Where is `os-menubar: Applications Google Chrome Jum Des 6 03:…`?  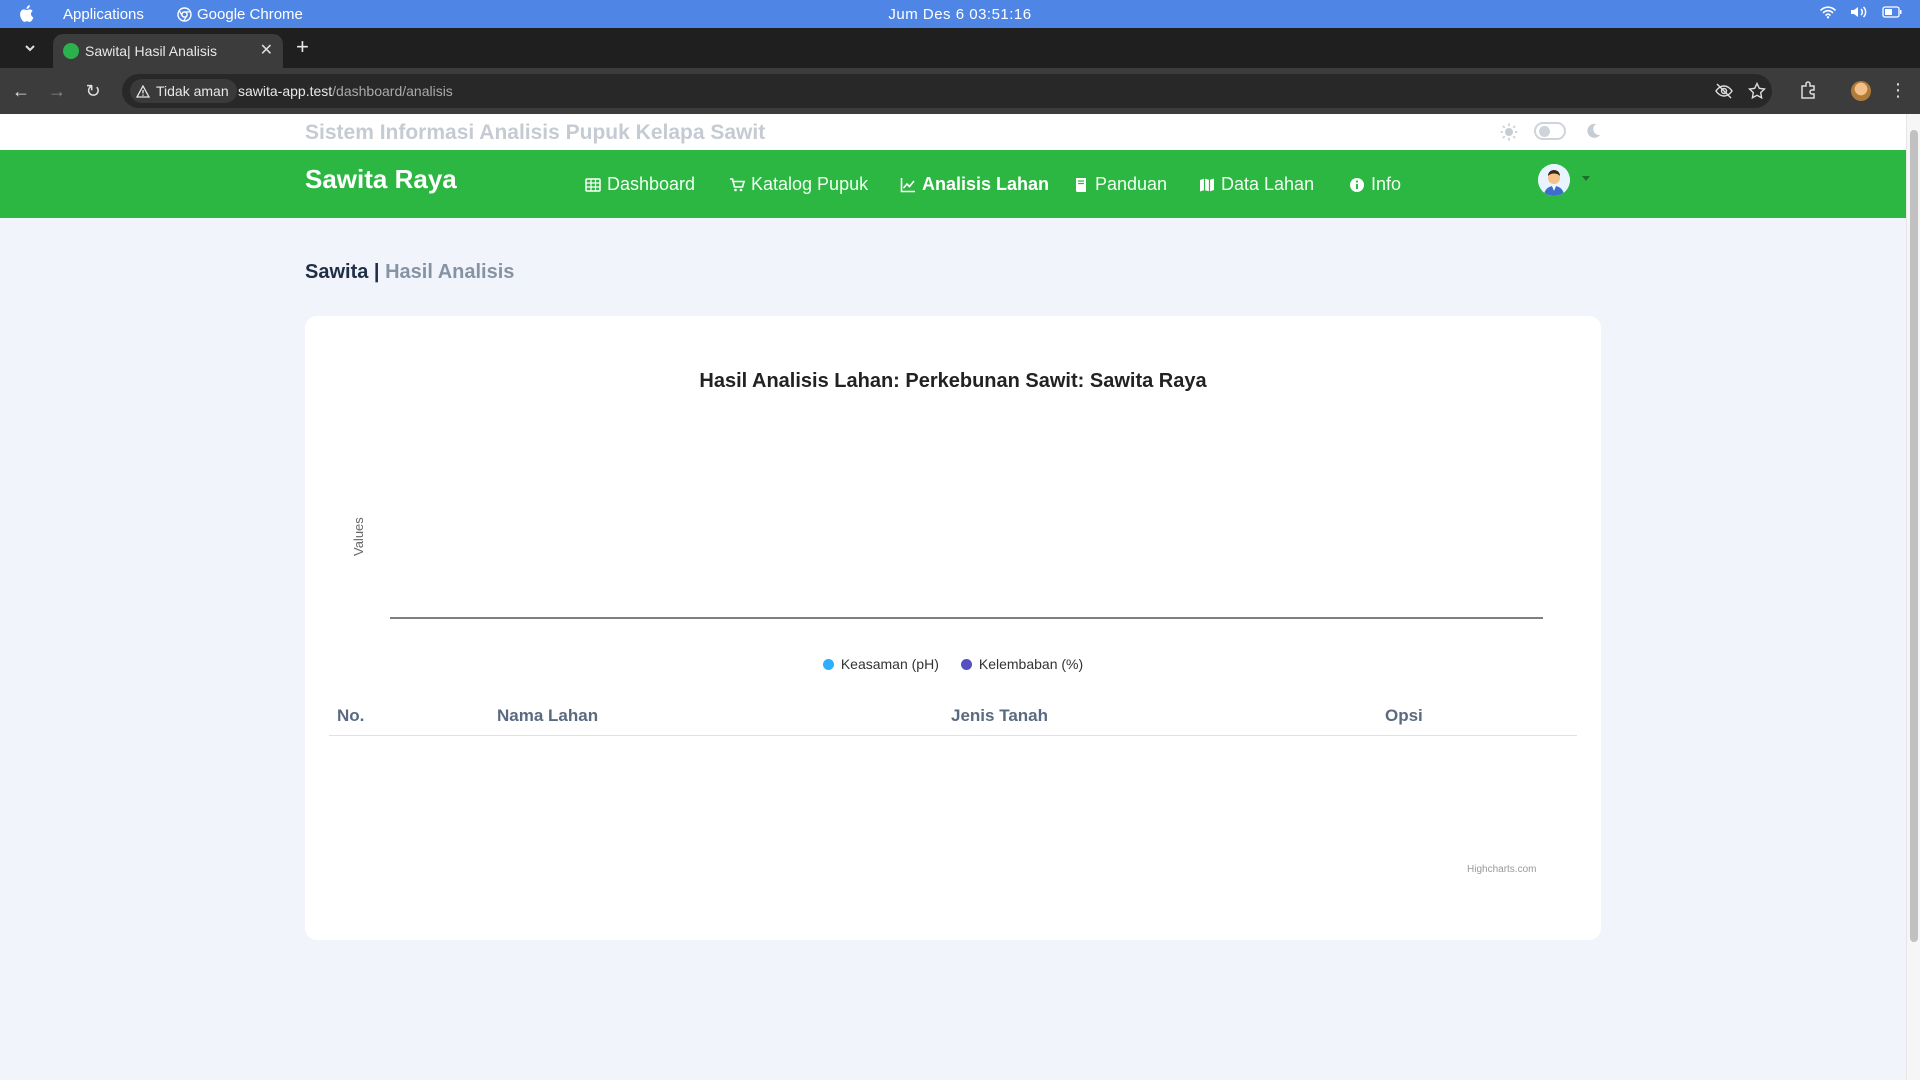
os-menubar: Applications Google Chrome Jum Des 6 03:… is located at coordinates (960, 14).